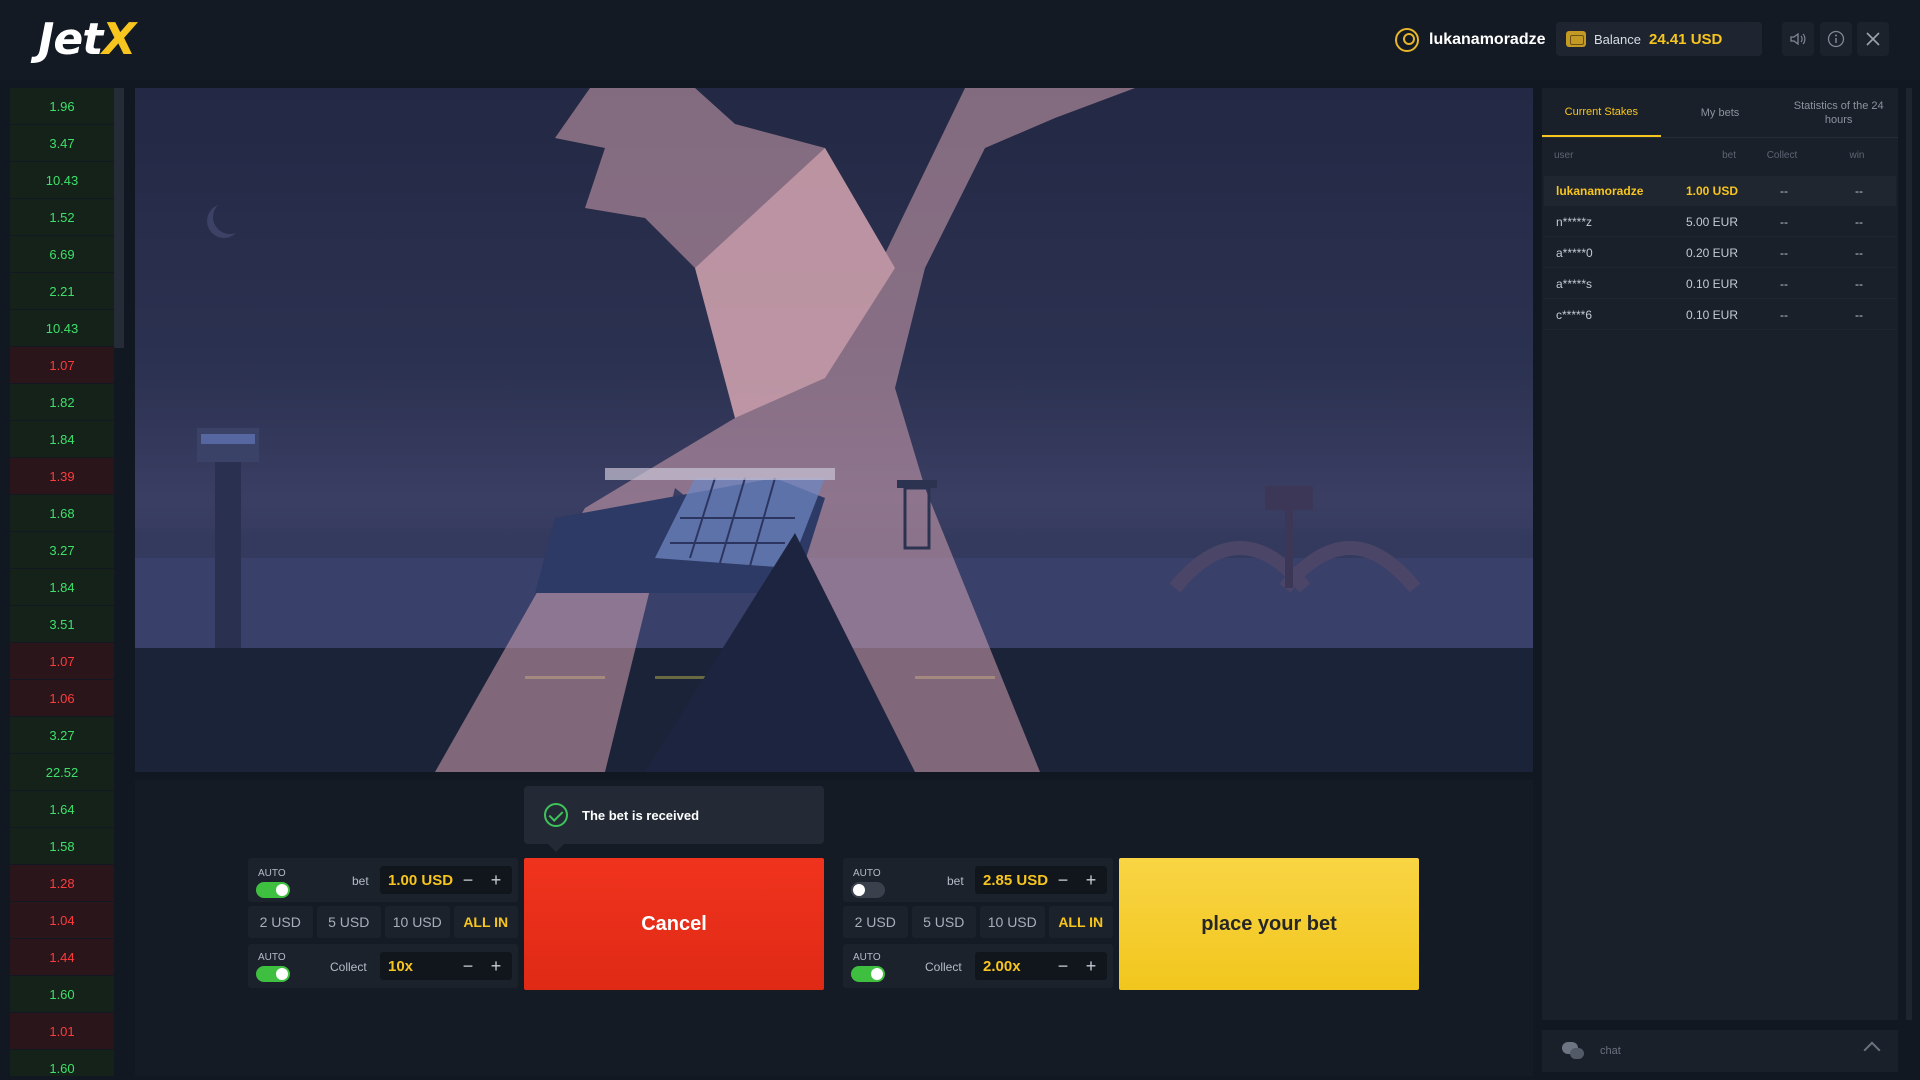 The width and height of the screenshot is (1920, 1080). Describe the element at coordinates (62, 624) in the screenshot. I see `history-multiplier: 3.51` at that location.